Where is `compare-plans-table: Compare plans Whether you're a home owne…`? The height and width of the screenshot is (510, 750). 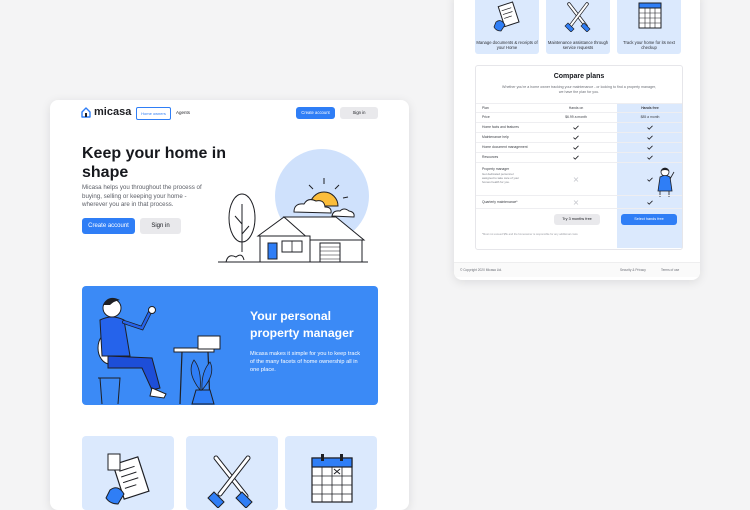
compare-plans-table: Compare plans Whether you're a home owne… is located at coordinates (579, 157).